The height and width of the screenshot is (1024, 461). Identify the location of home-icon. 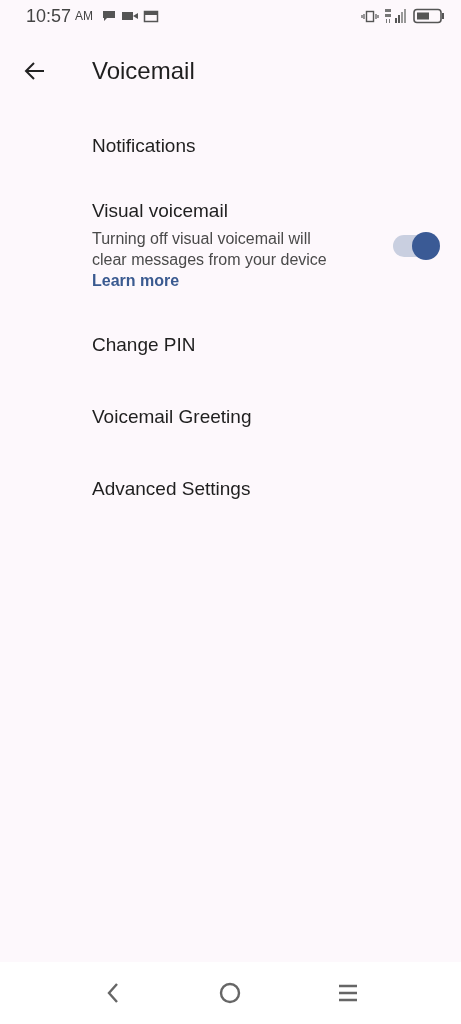
(229, 993).